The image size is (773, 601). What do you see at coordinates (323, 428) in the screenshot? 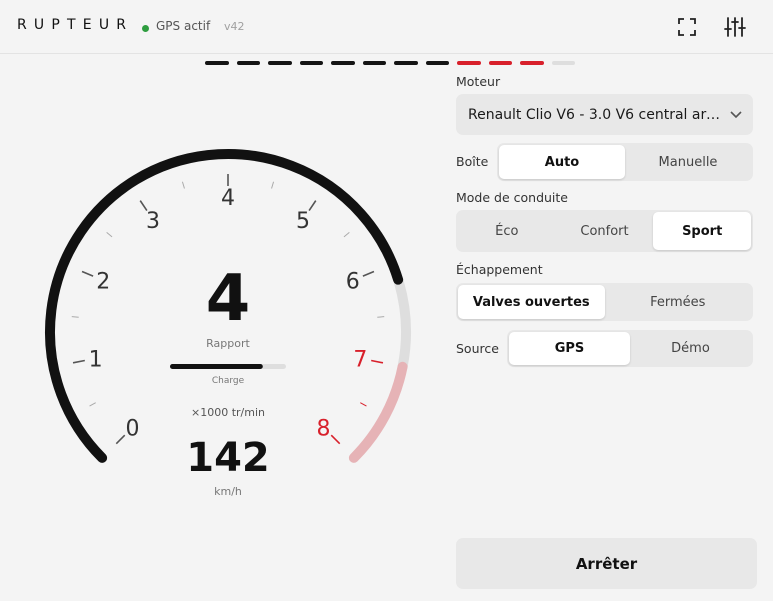
I see `gauge-scale-label: 8` at bounding box center [323, 428].